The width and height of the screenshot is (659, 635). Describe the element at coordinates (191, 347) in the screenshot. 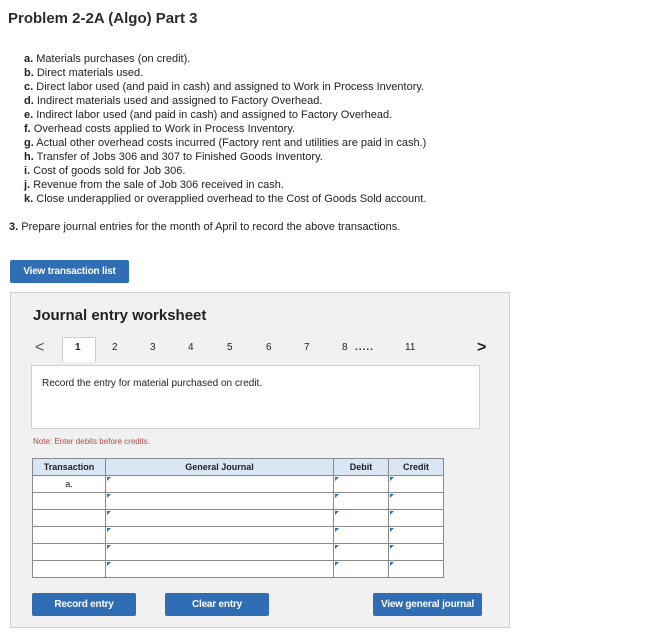

I see `page-tab-4: 4` at that location.